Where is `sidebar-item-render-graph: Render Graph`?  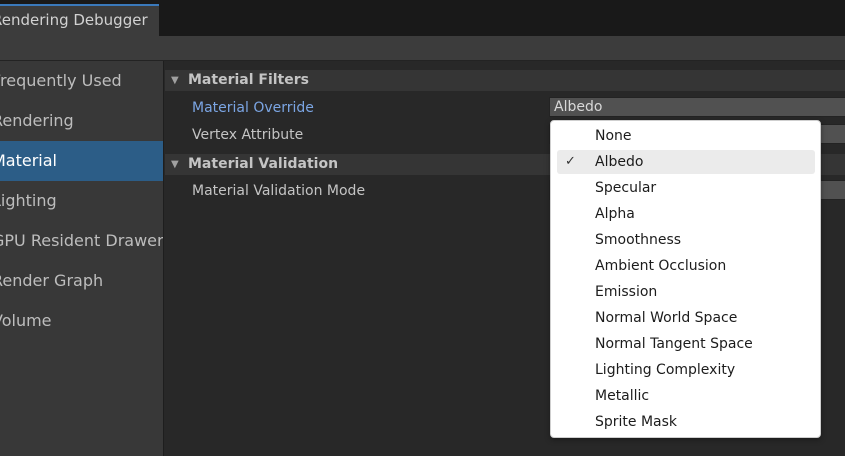
sidebar-item-render-graph: Render Graph is located at coordinates (81, 281).